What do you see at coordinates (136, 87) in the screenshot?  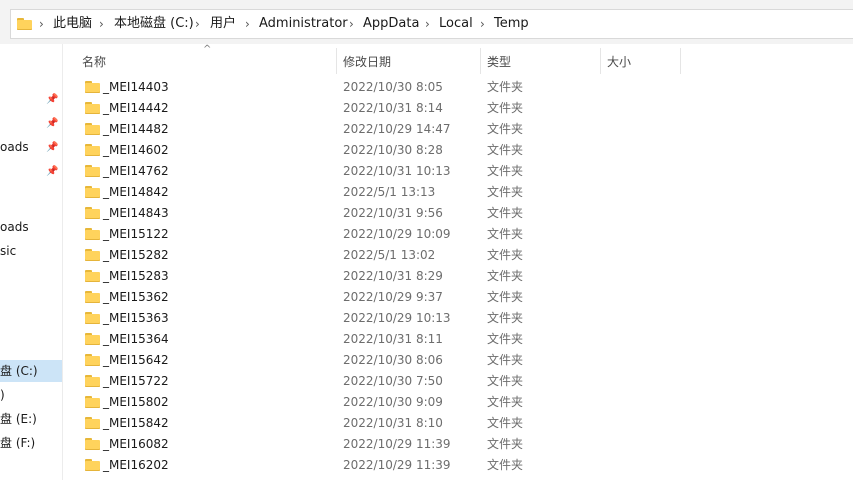 I see `file-name: _MEI14403` at bounding box center [136, 87].